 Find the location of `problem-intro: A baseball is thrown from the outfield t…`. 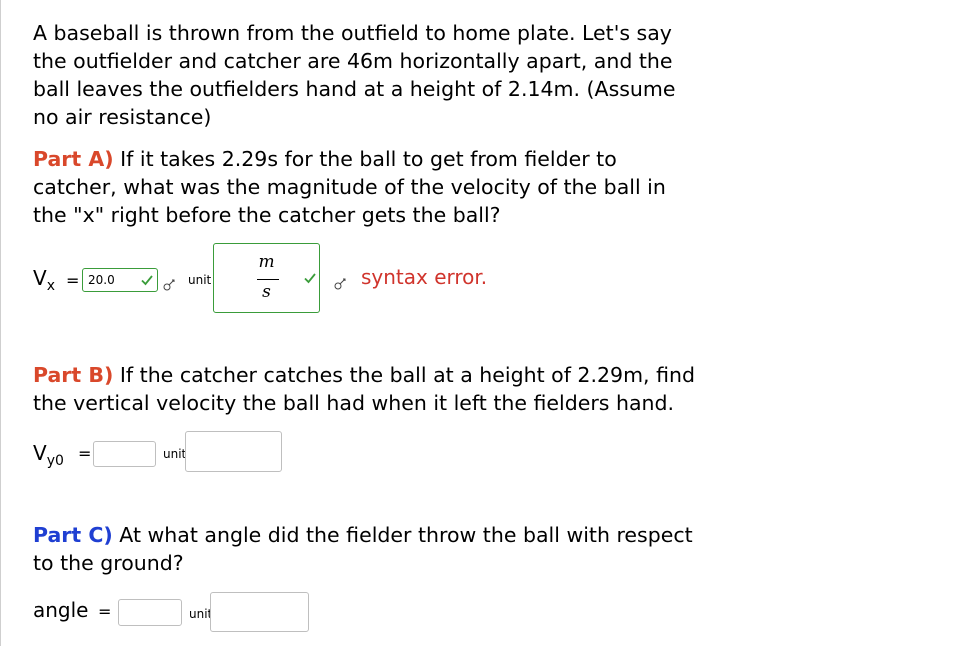

problem-intro: A baseball is thrown from the outfield t… is located at coordinates (354, 75).